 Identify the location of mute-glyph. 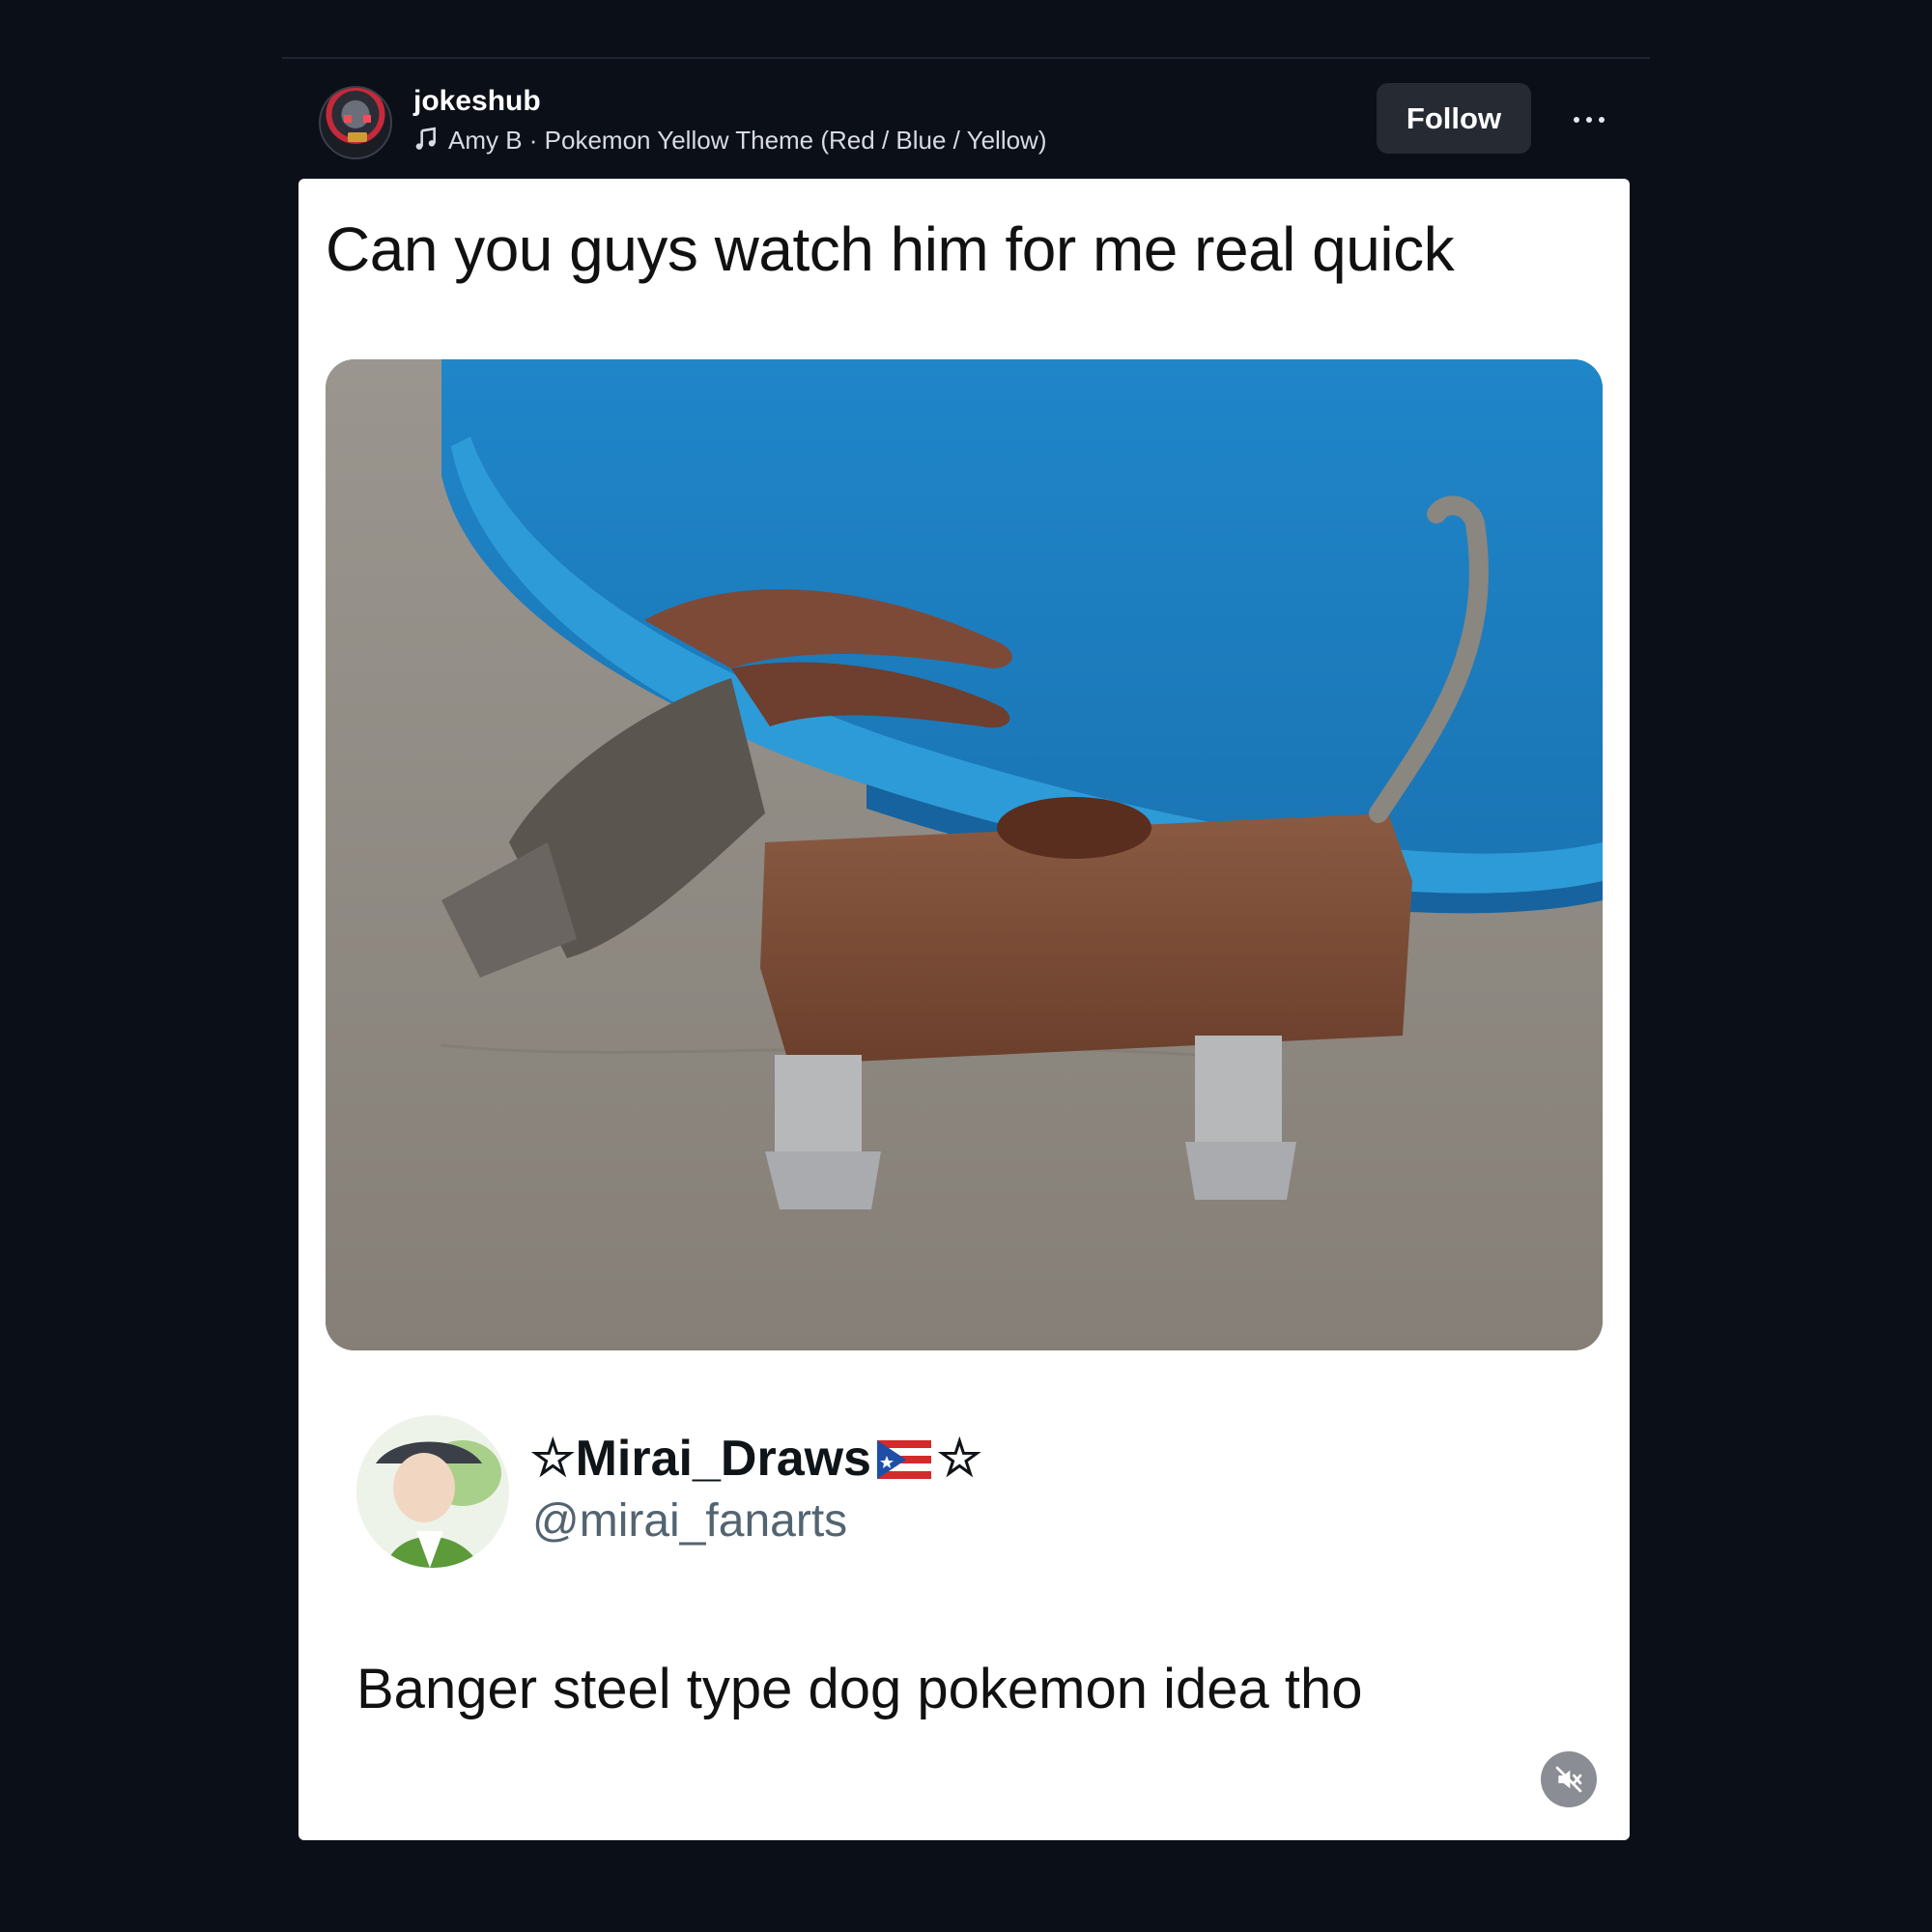
(1568, 1779).